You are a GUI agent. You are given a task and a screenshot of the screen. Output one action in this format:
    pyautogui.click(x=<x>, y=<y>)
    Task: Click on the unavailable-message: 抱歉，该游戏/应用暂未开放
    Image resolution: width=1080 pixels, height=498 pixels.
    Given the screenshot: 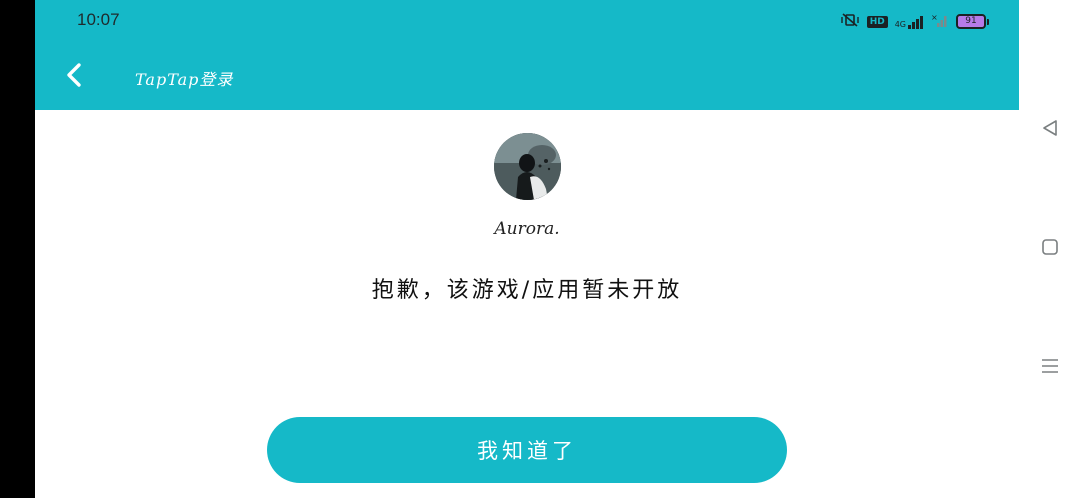 What is the action you would take?
    pyautogui.click(x=527, y=290)
    